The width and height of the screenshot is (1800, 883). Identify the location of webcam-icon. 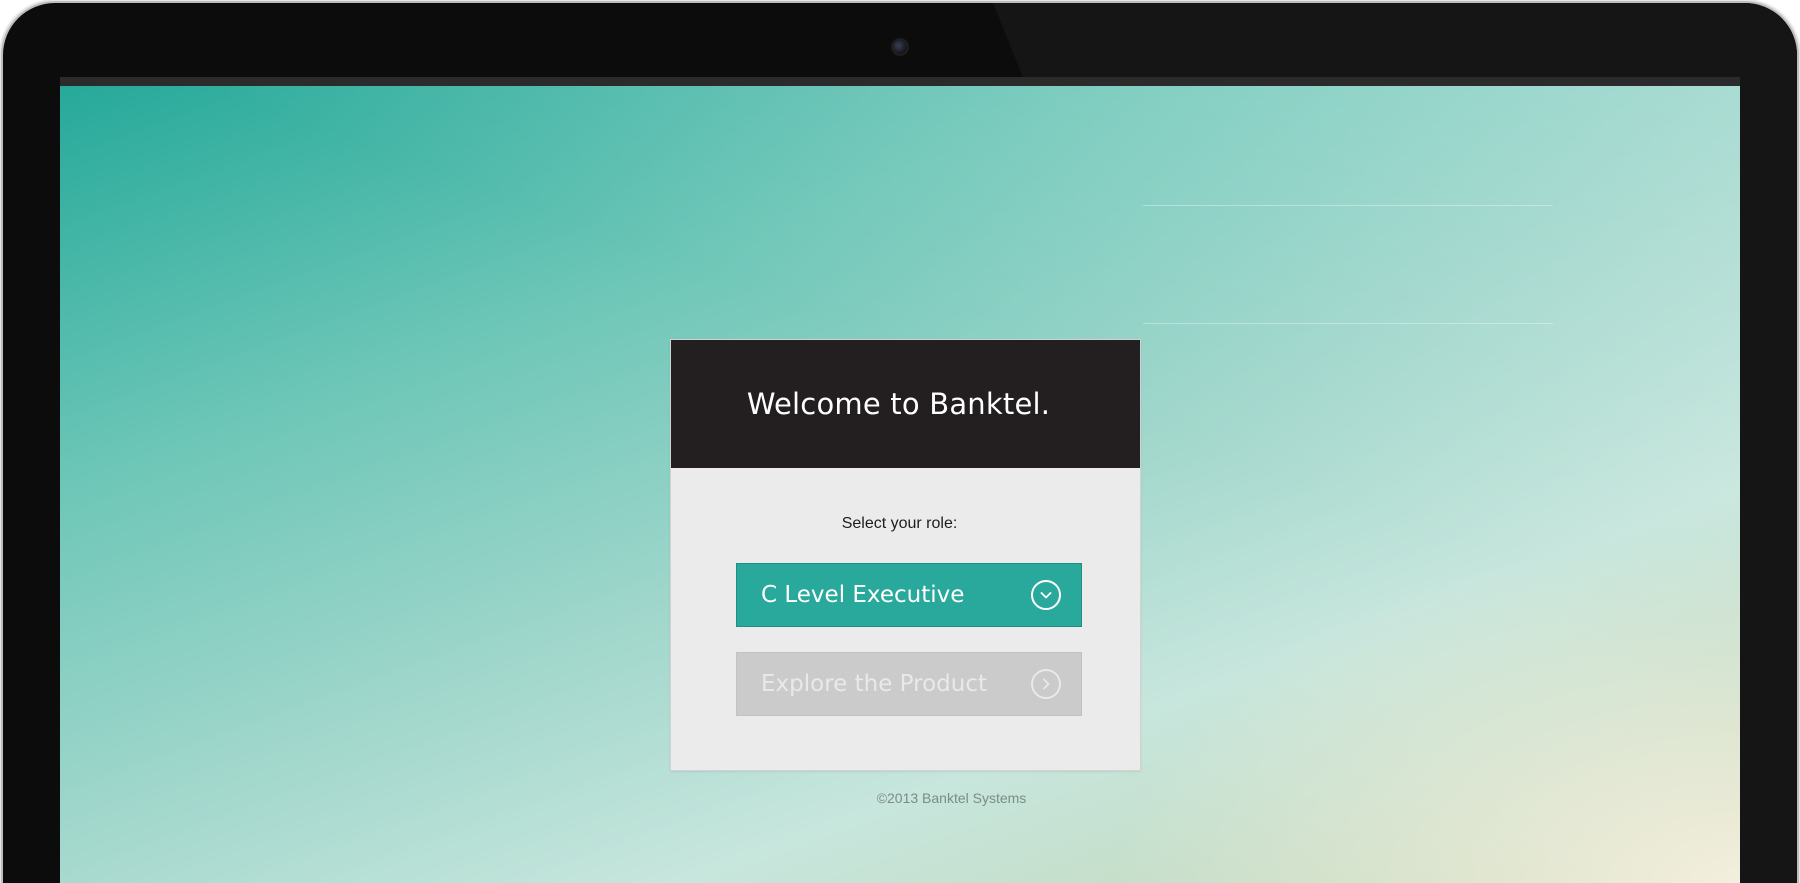
(900, 47).